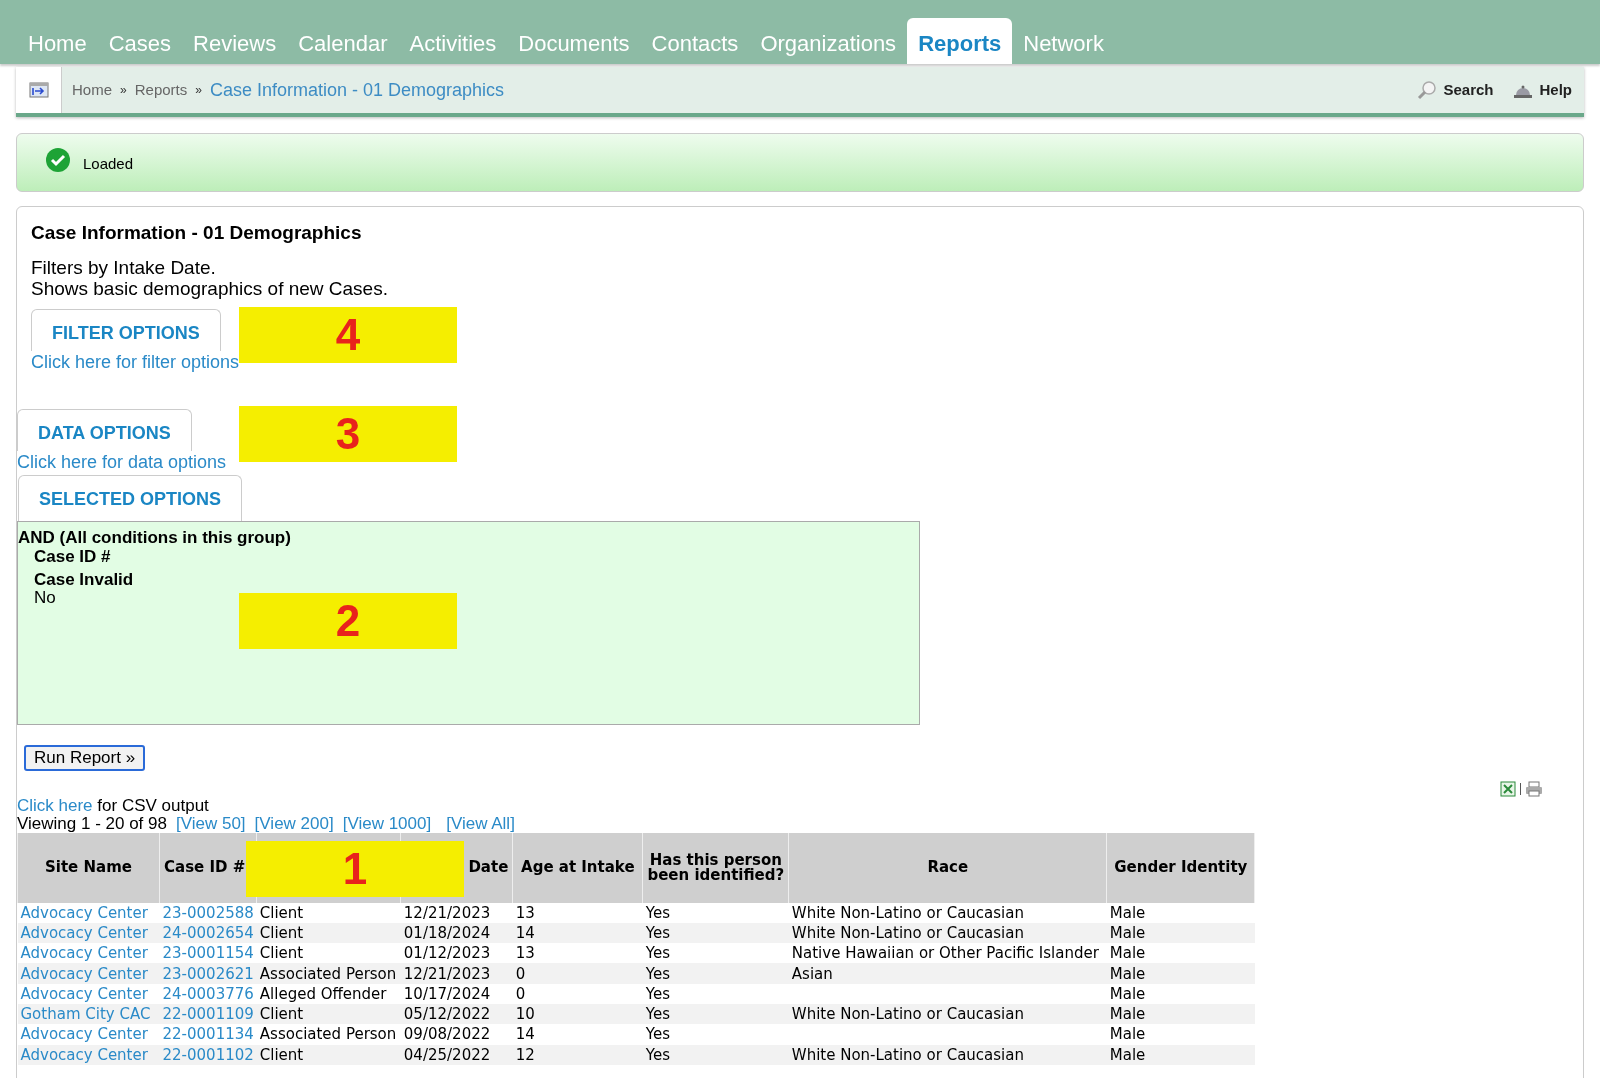 The width and height of the screenshot is (1600, 1078). What do you see at coordinates (577, 1034) in the screenshot?
I see `table-cell: 14` at bounding box center [577, 1034].